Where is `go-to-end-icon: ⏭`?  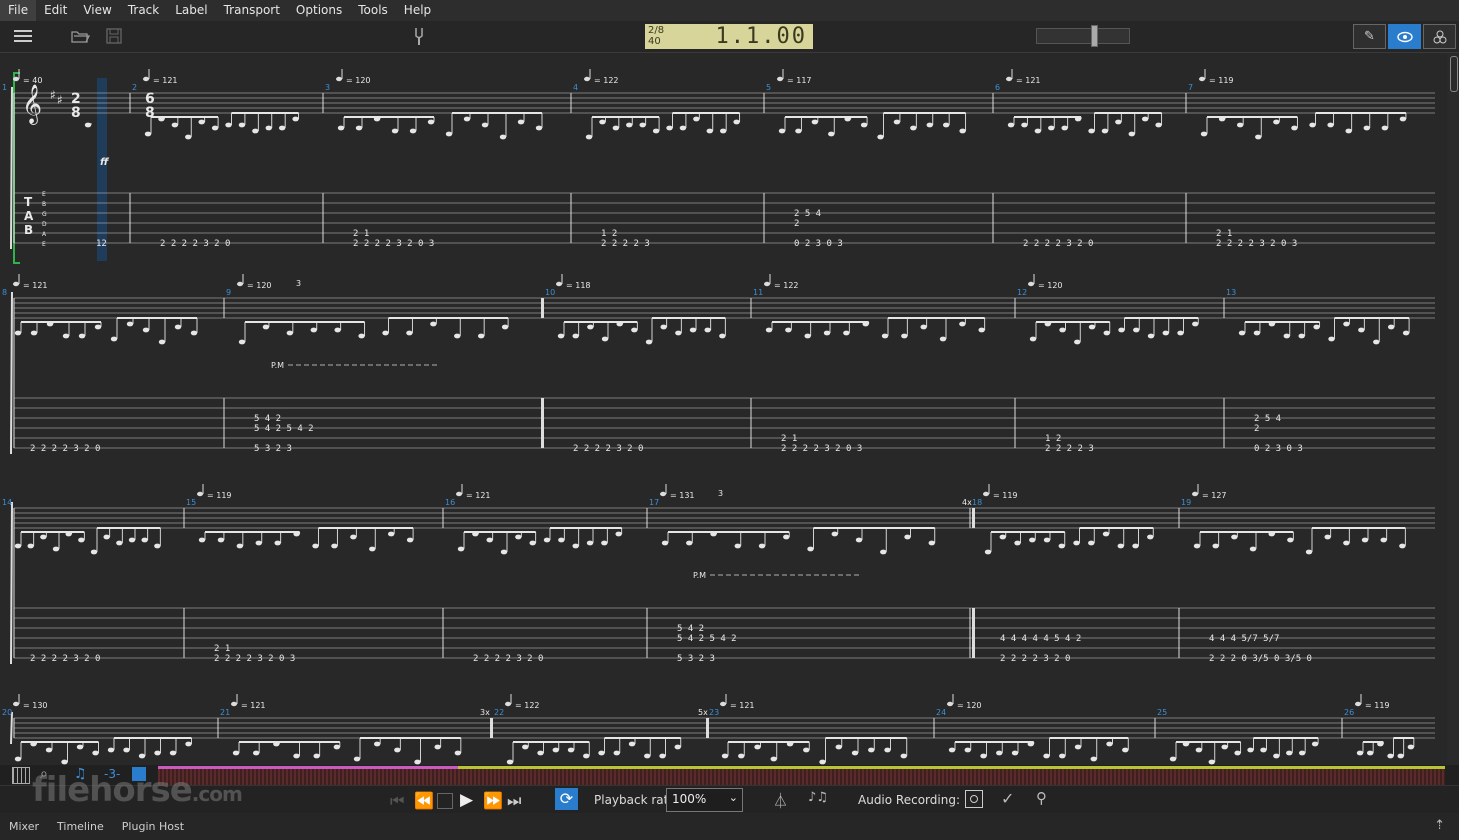
go-to-end-icon: ⏭ is located at coordinates (514, 801).